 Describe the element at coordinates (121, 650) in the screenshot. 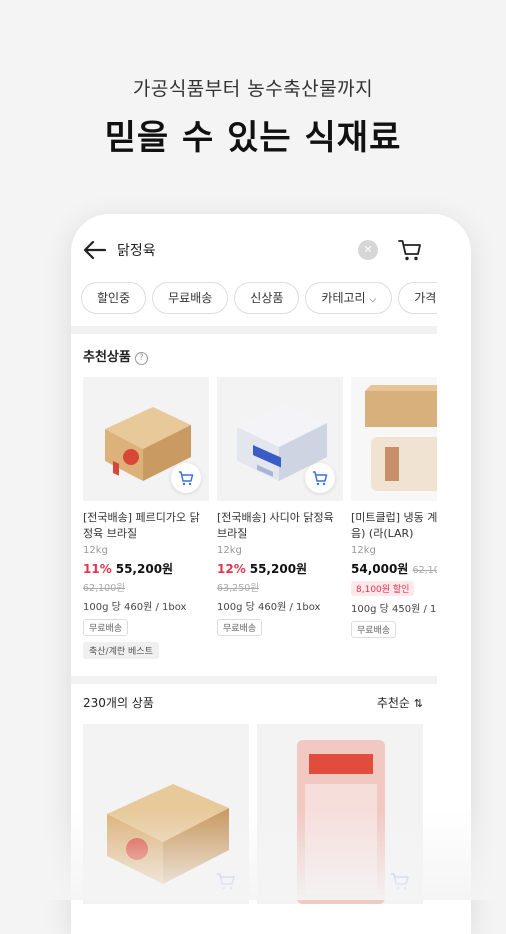

I see `best-badge: 축산/계란 베스트` at that location.